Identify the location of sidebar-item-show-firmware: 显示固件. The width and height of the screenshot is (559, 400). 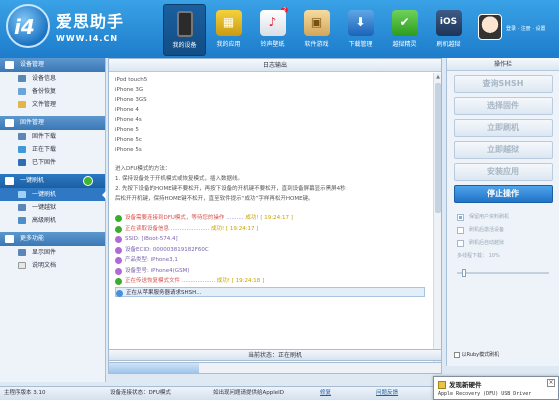
(52, 252).